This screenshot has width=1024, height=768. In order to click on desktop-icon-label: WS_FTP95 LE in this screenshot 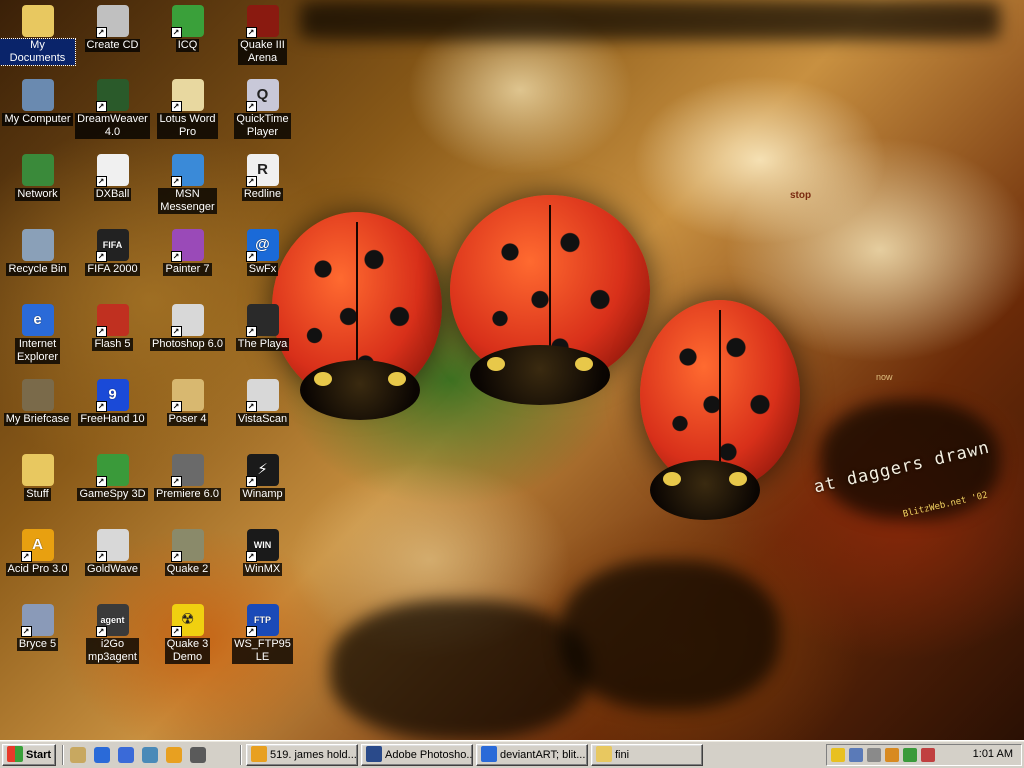, I will do `click(262, 651)`.